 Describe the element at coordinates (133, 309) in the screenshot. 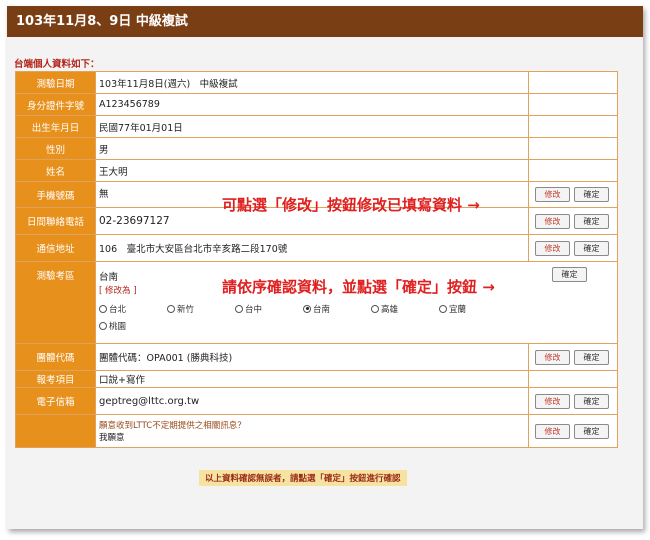

I see `region-option-taipei: 台北` at that location.